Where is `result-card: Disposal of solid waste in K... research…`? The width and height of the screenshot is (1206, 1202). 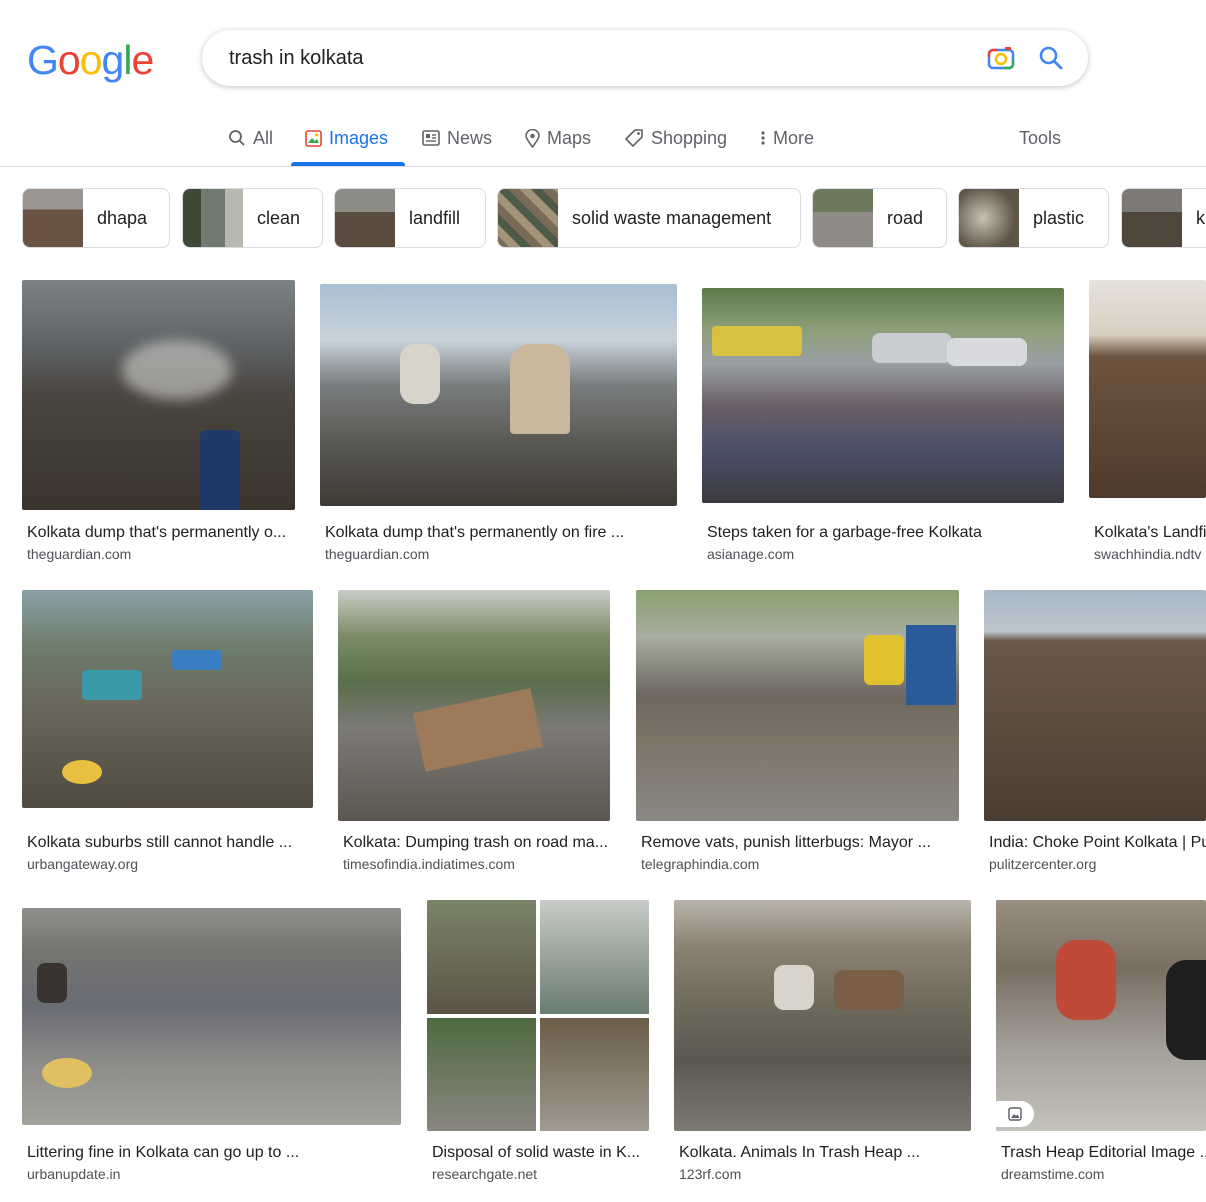
result-card: Disposal of solid waste in K... research… is located at coordinates (538, 1046).